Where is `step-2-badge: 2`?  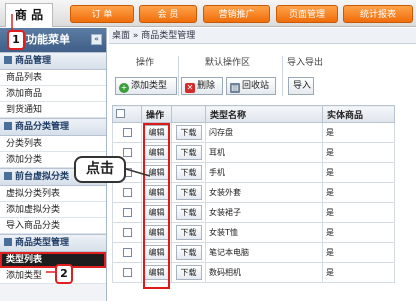
step-2-badge: 2 is located at coordinates (64, 274).